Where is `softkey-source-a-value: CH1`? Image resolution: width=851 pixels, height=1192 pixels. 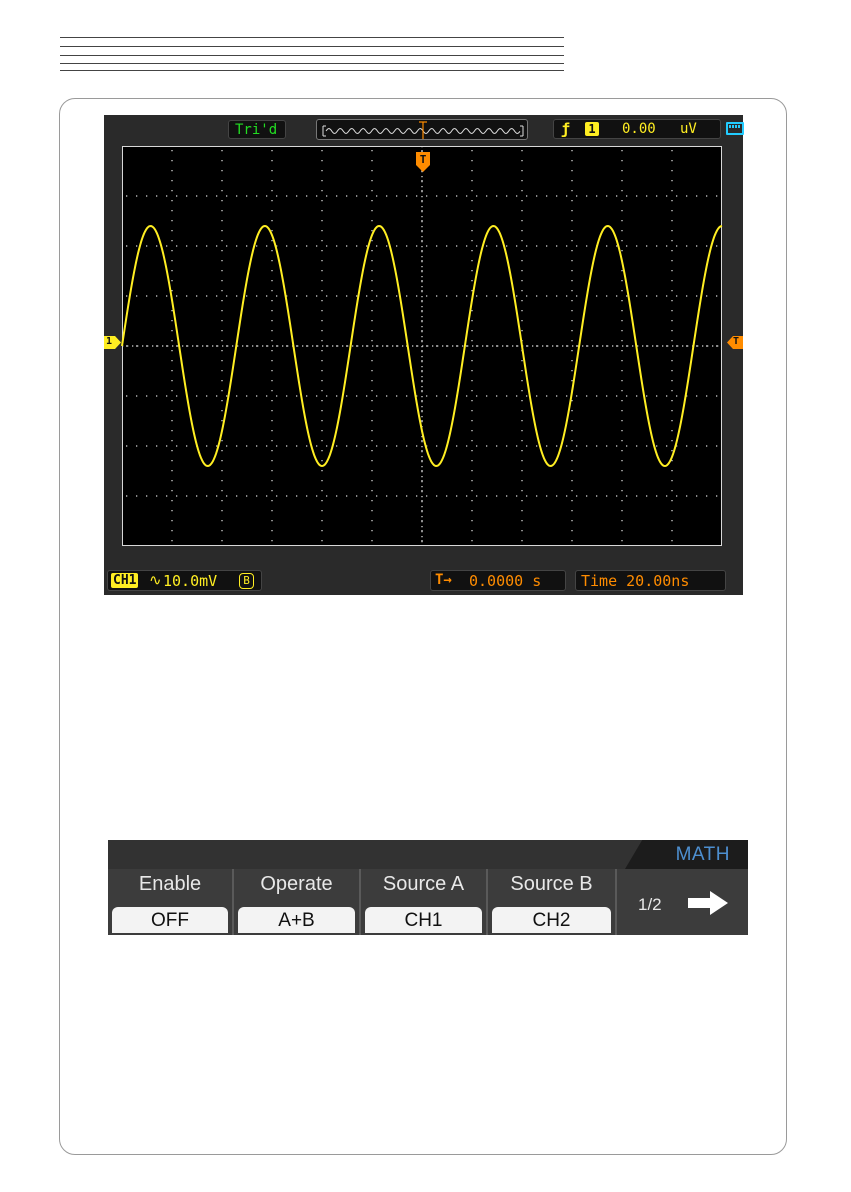 softkey-source-a-value: CH1 is located at coordinates (423, 920).